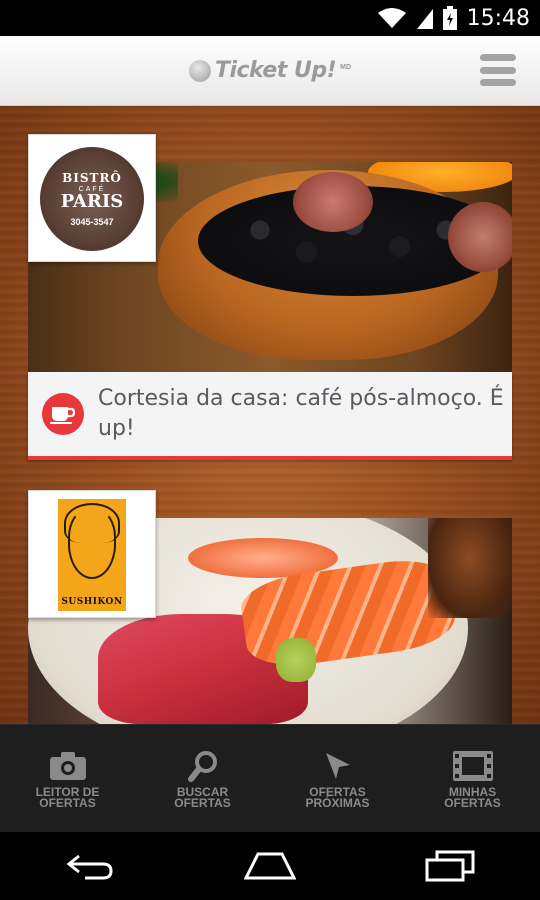  What do you see at coordinates (498, 18) in the screenshot?
I see `status-time: 15:48` at bounding box center [498, 18].